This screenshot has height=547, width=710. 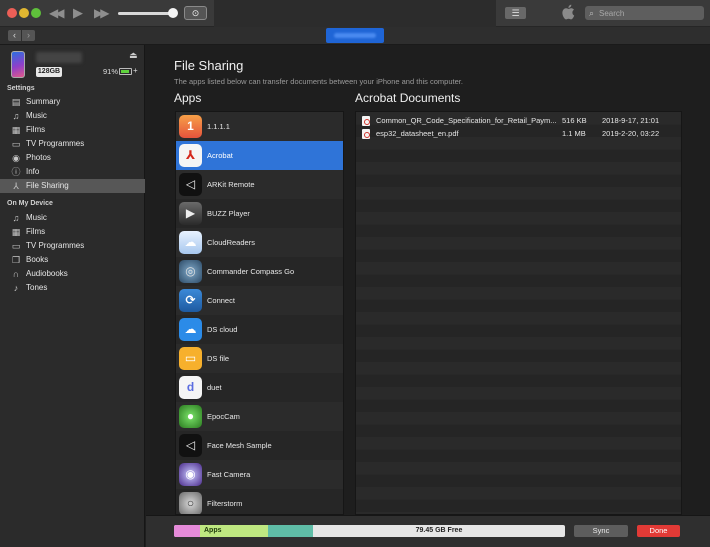 I want to click on app-label: DS cloud, so click(x=222, y=329).